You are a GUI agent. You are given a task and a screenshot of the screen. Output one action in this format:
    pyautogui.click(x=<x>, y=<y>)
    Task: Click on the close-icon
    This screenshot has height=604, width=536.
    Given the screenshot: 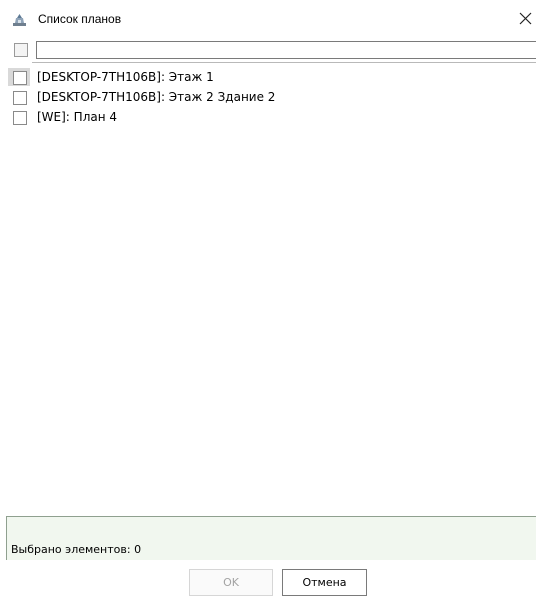 What is the action you would take?
    pyautogui.click(x=525, y=18)
    